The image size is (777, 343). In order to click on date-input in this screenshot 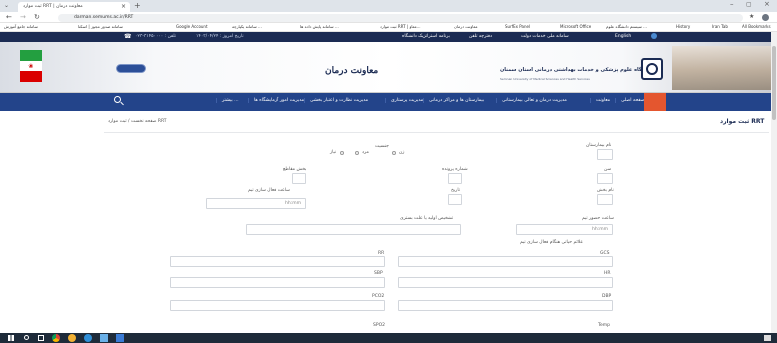, I will do `click(455, 199)`.